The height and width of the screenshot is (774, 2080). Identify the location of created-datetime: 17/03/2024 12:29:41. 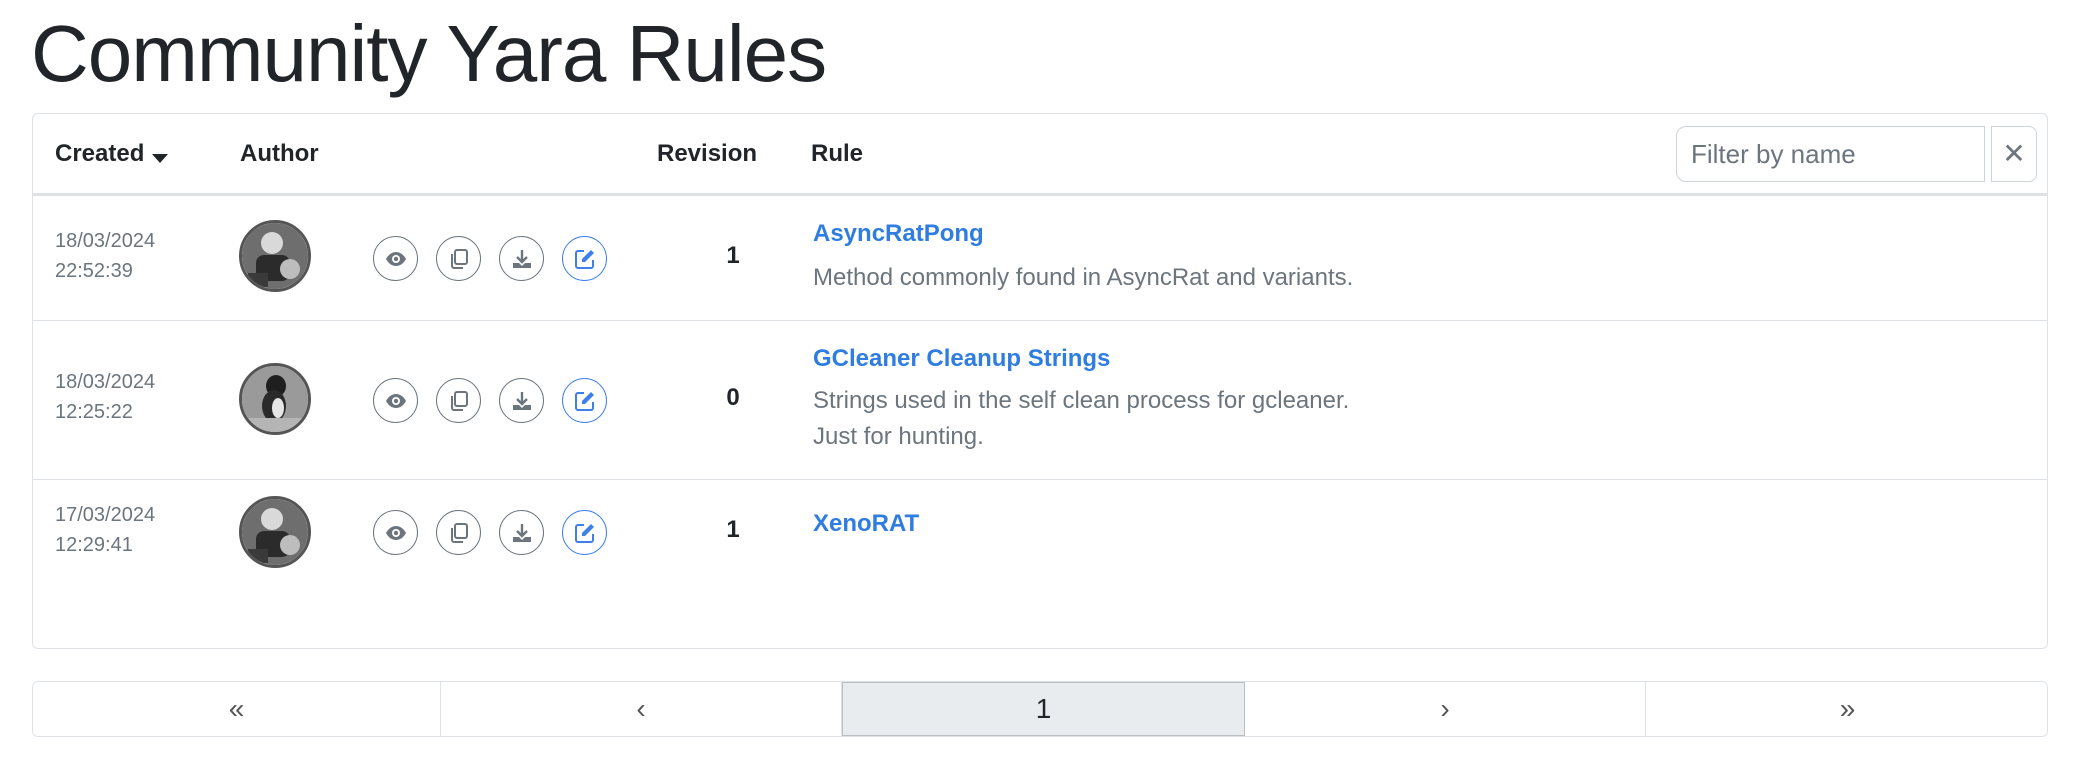
(105, 530).